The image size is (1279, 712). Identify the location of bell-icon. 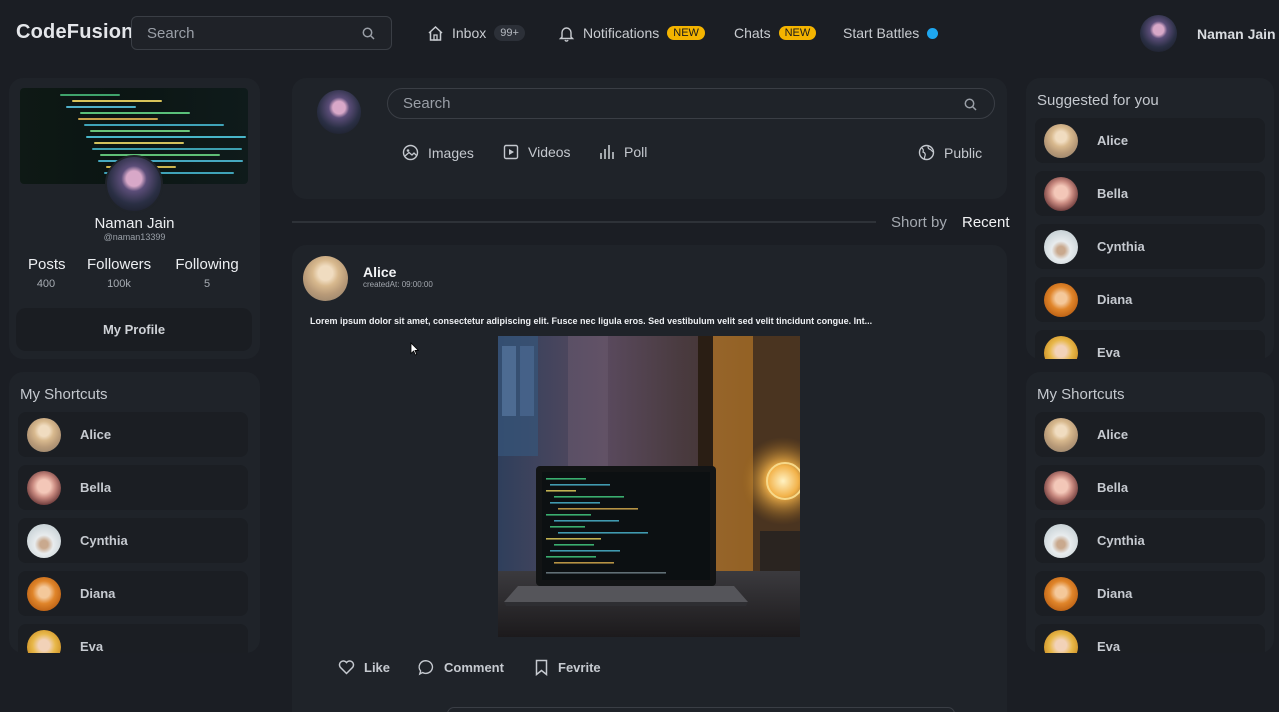
(566, 33).